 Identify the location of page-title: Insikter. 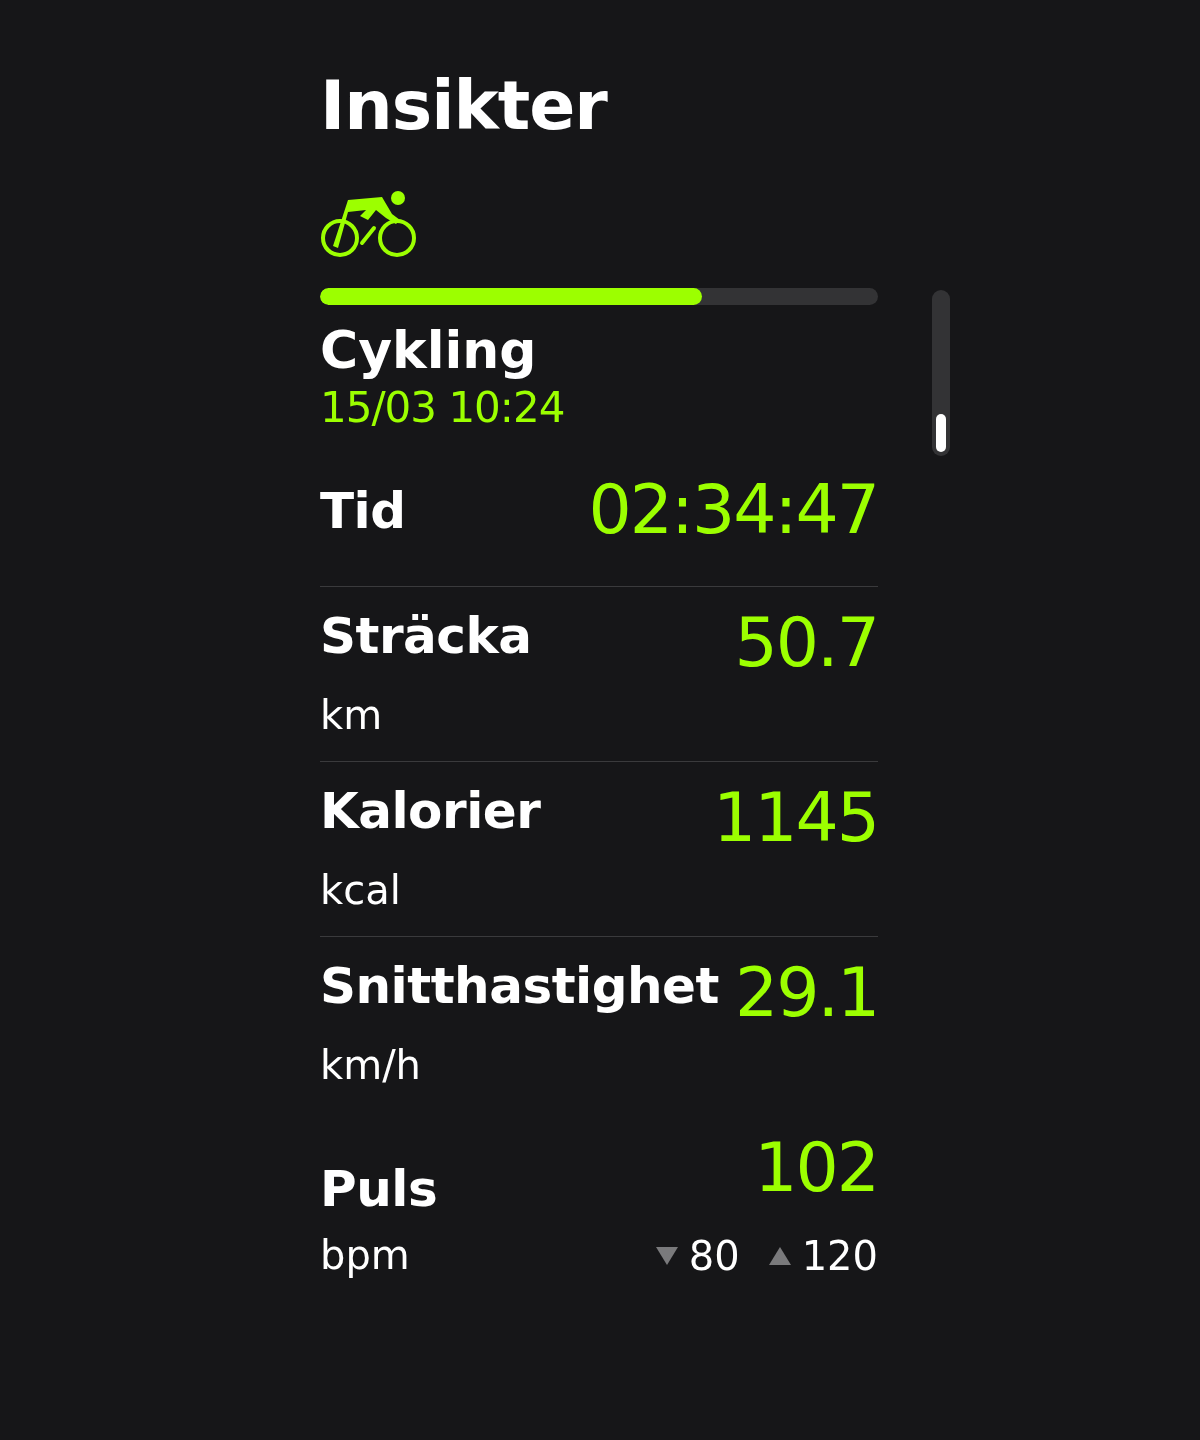
(464, 106).